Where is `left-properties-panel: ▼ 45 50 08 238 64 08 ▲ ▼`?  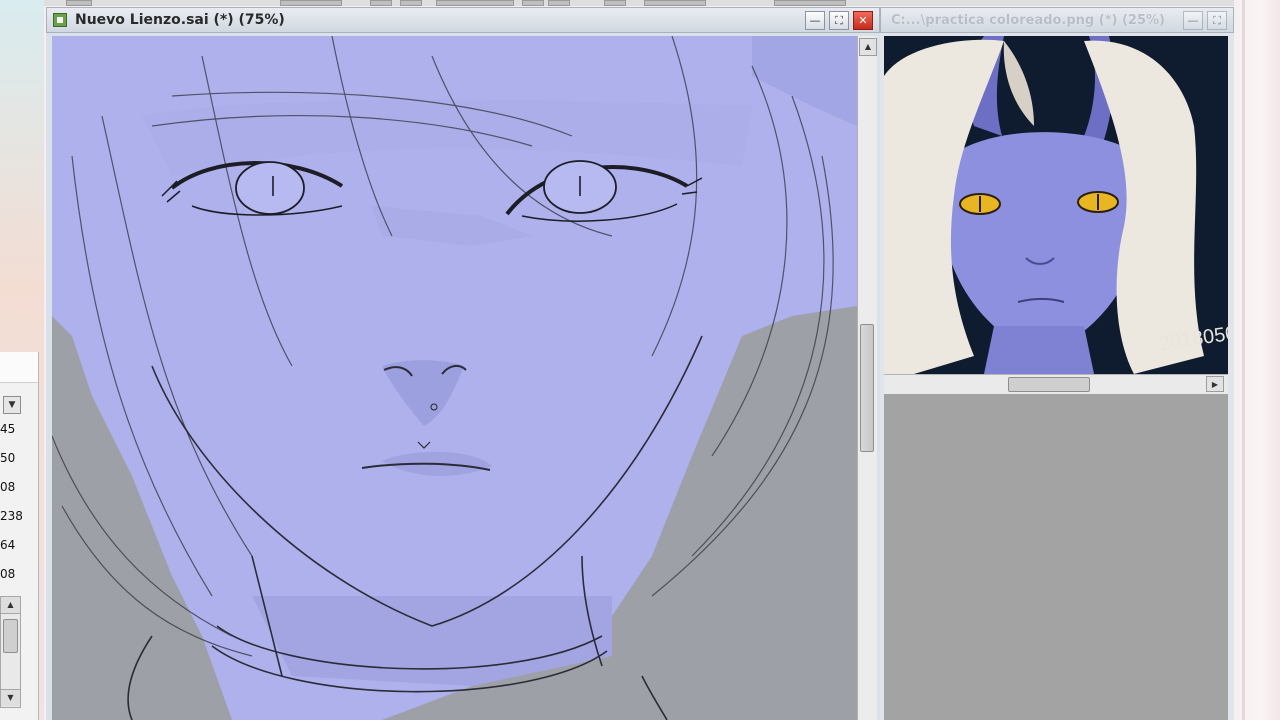
left-properties-panel: ▼ 45 50 08 238 64 08 ▲ ▼ is located at coordinates (19, 536).